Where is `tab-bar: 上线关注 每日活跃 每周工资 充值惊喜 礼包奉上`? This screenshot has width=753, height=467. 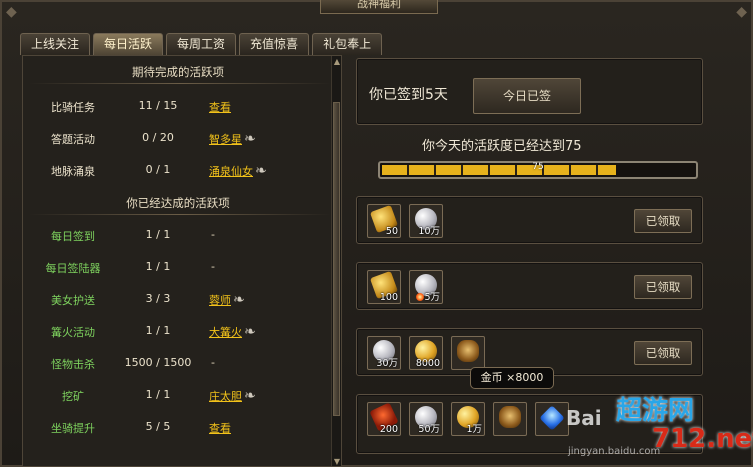 tab-bar: 上线关注 每日活跃 每周工资 充值惊喜 礼包奉上 is located at coordinates (201, 44).